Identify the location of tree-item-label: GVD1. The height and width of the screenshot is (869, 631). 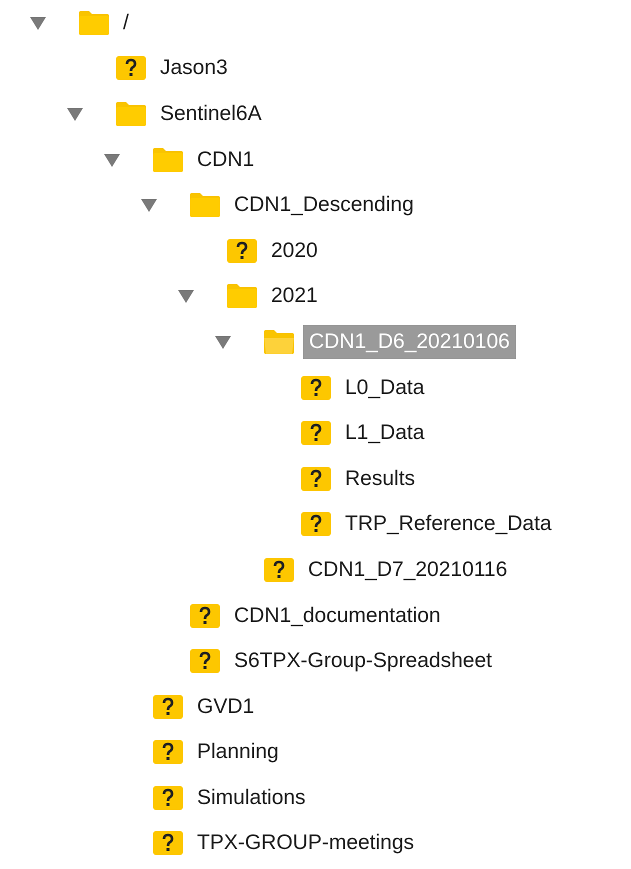
(225, 707).